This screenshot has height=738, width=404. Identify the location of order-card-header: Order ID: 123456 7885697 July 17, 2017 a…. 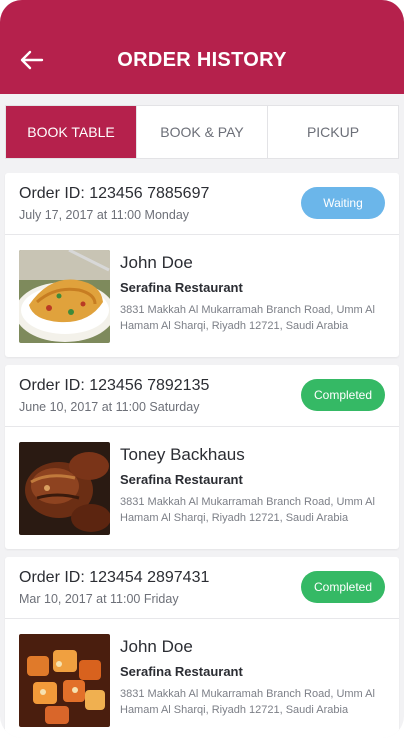
(202, 204).